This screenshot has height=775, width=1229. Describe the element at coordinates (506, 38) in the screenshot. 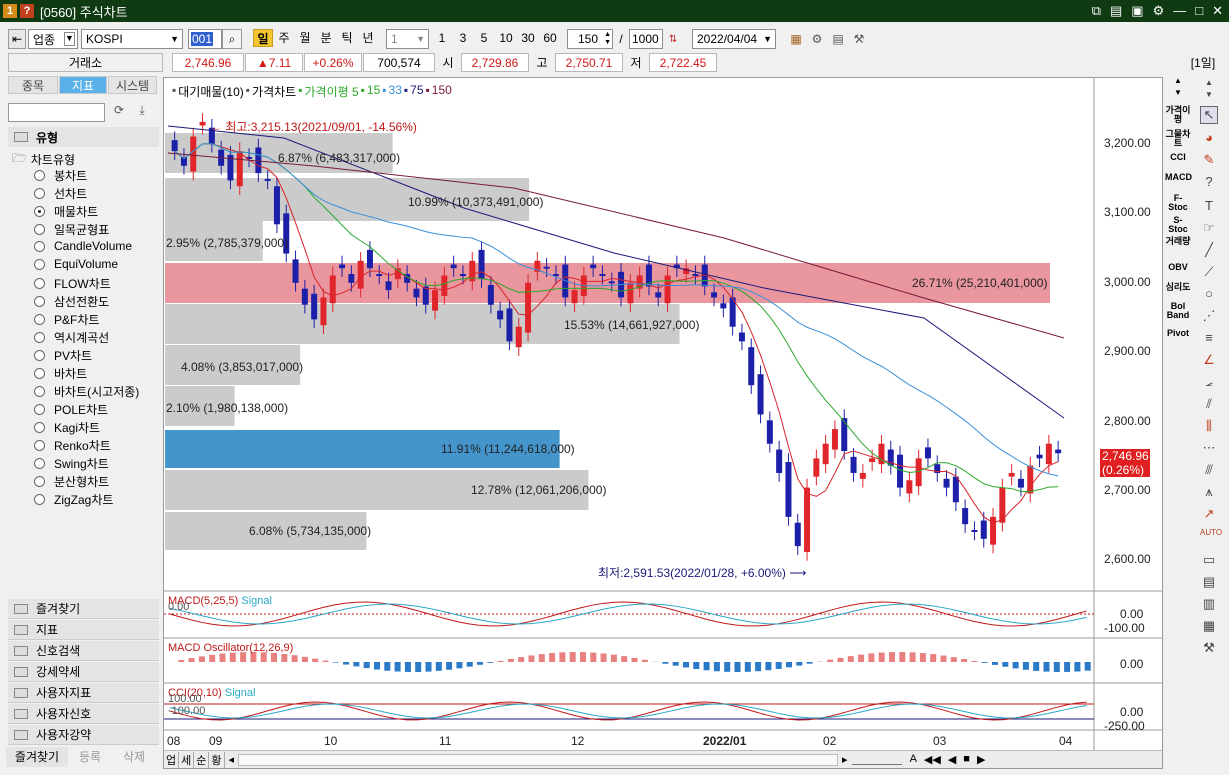

I see `interval-10-button: 10` at that location.